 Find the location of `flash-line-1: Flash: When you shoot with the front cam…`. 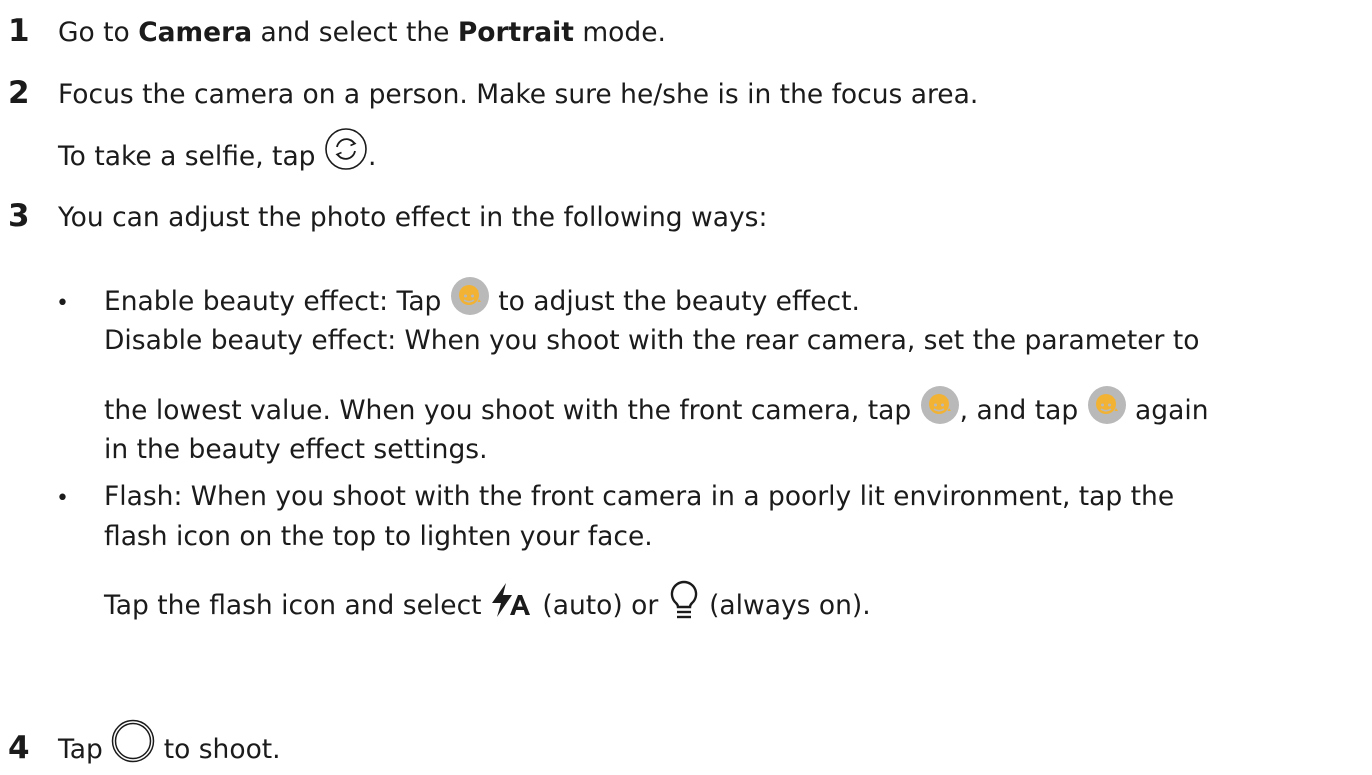

flash-line-1: Flash: When you shoot with the front cam… is located at coordinates (639, 496).